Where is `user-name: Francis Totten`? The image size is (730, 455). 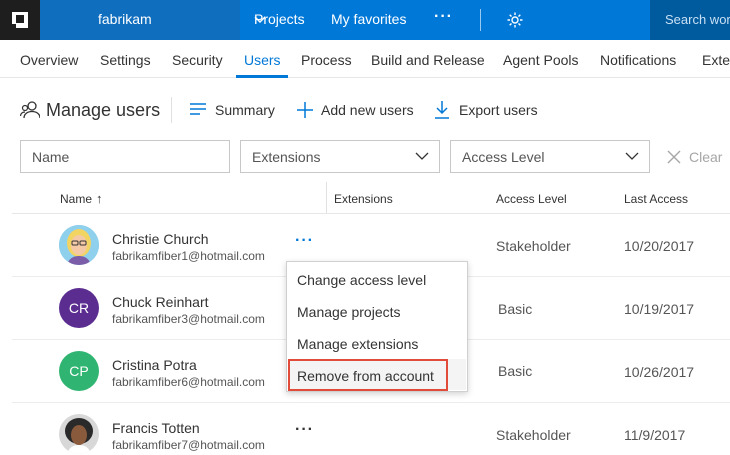
user-name: Francis Totten is located at coordinates (156, 428).